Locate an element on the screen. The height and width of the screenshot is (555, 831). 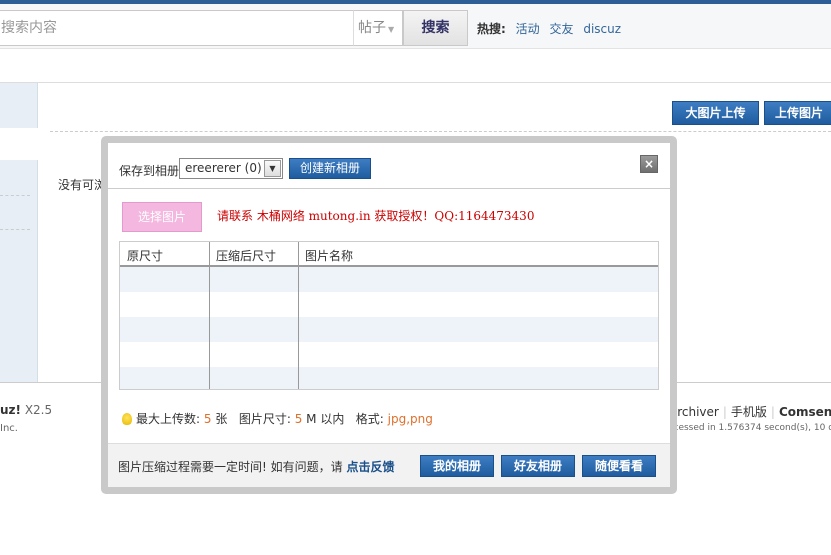
select-image-button: 选择图片 is located at coordinates (162, 217).